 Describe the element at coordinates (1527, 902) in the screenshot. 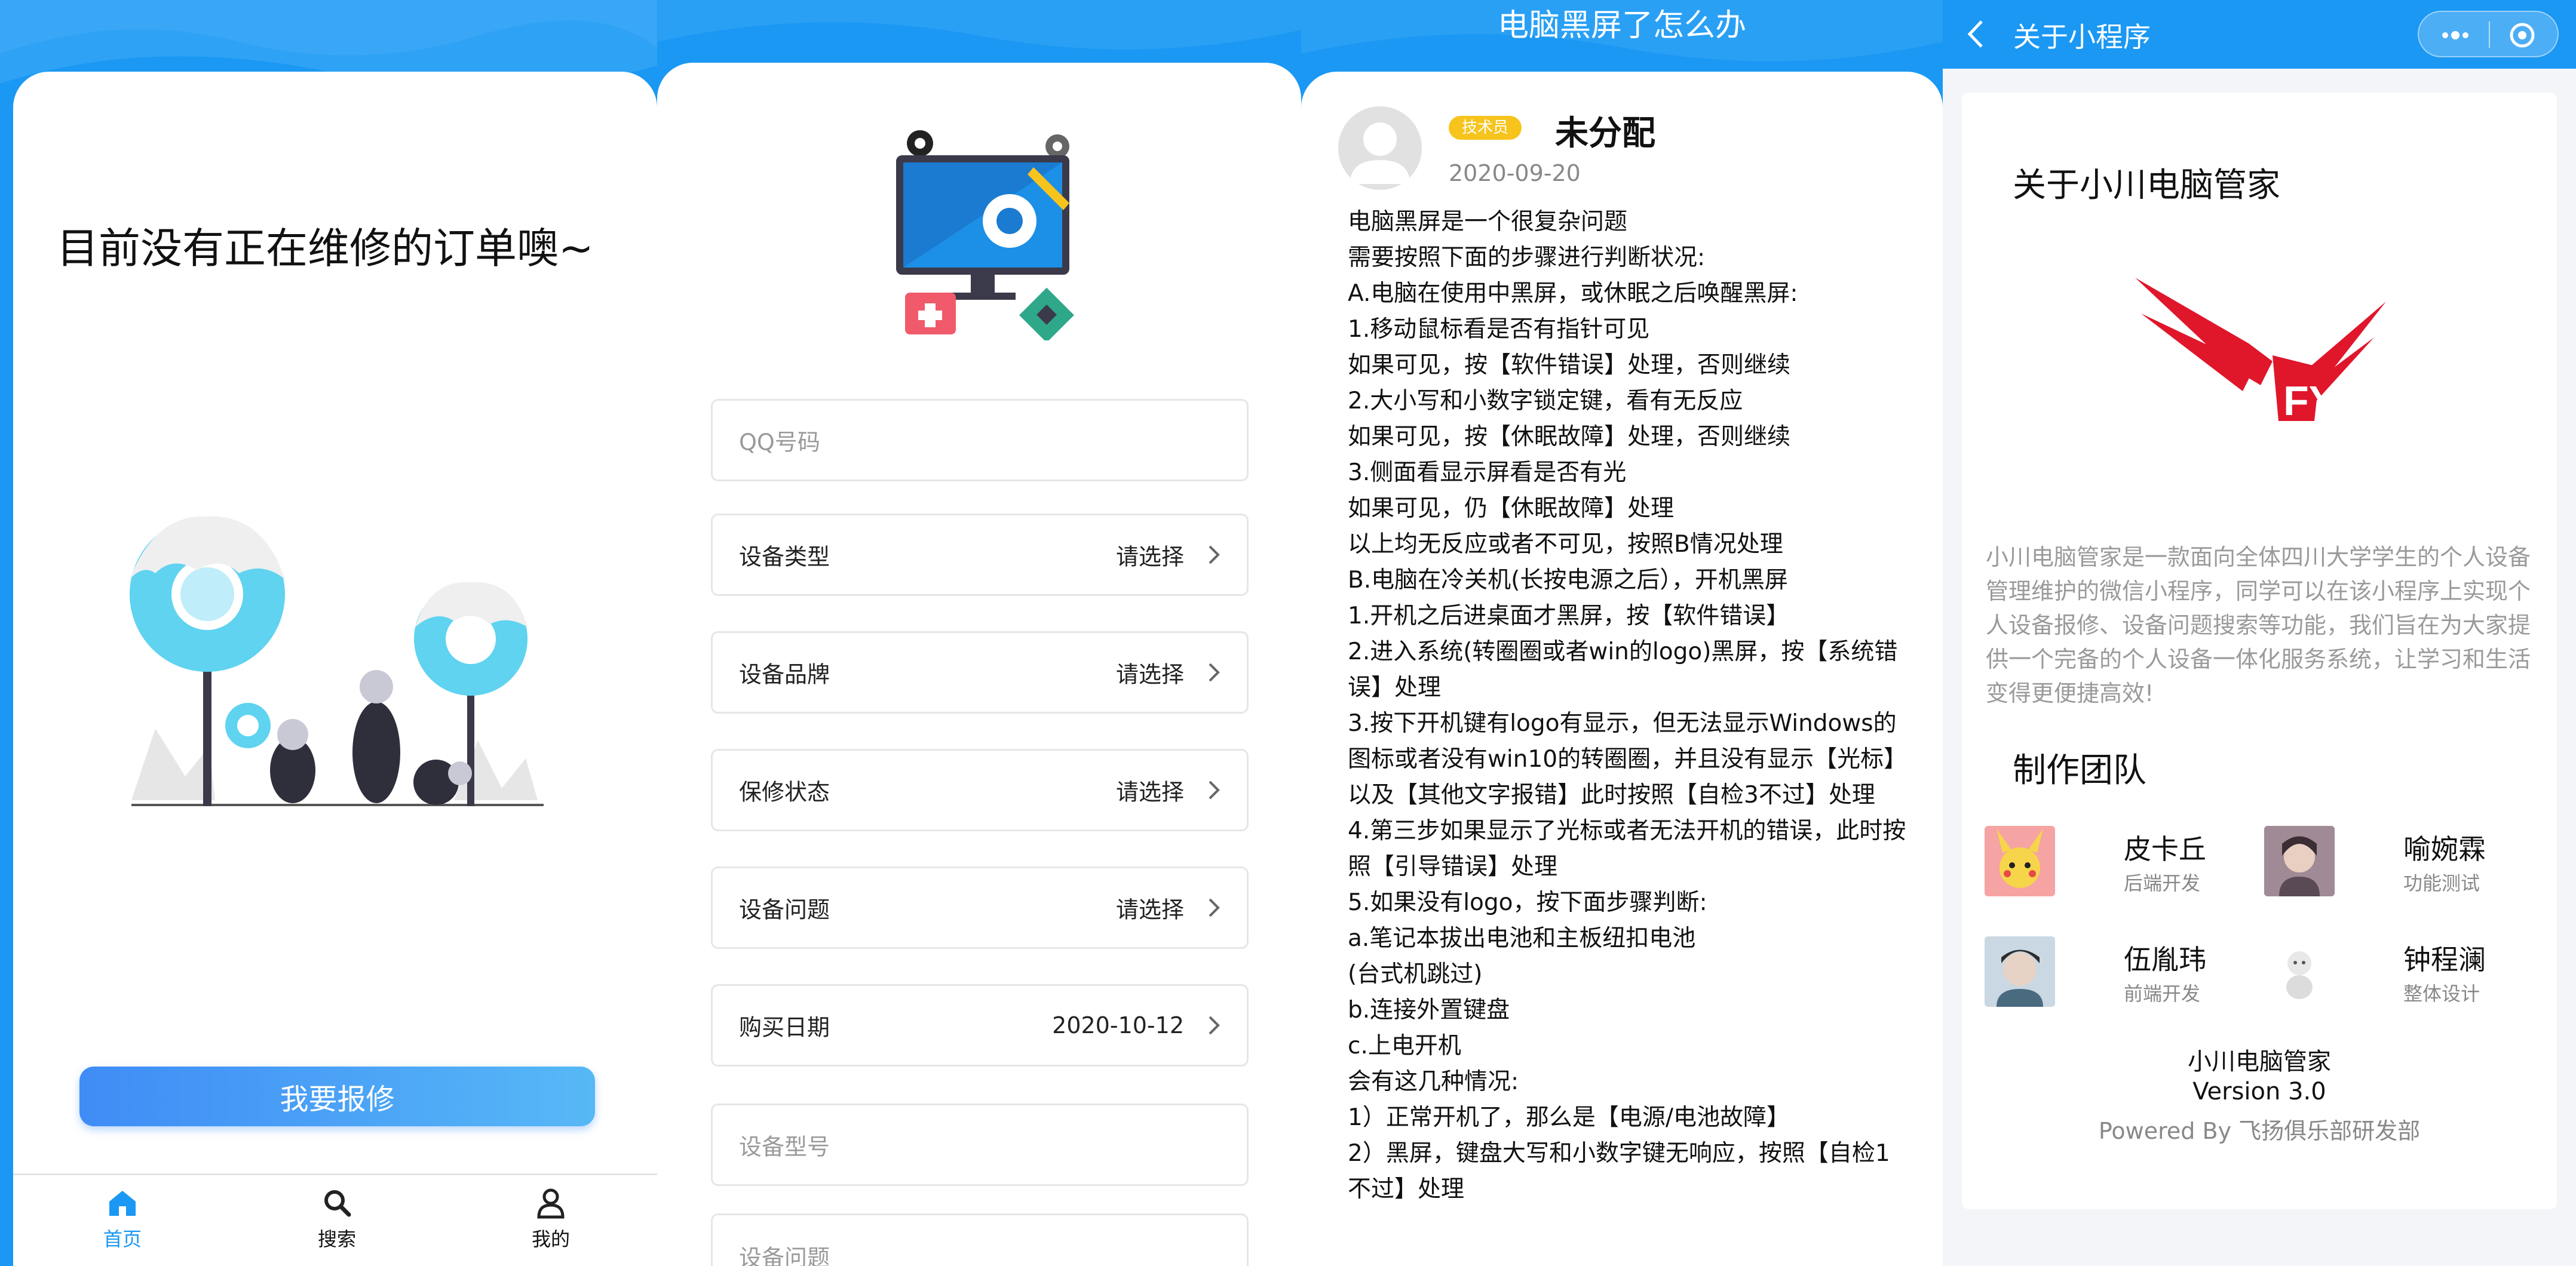

I see `article-line: 5.如果没有logo，按下面步骤判断:` at that location.